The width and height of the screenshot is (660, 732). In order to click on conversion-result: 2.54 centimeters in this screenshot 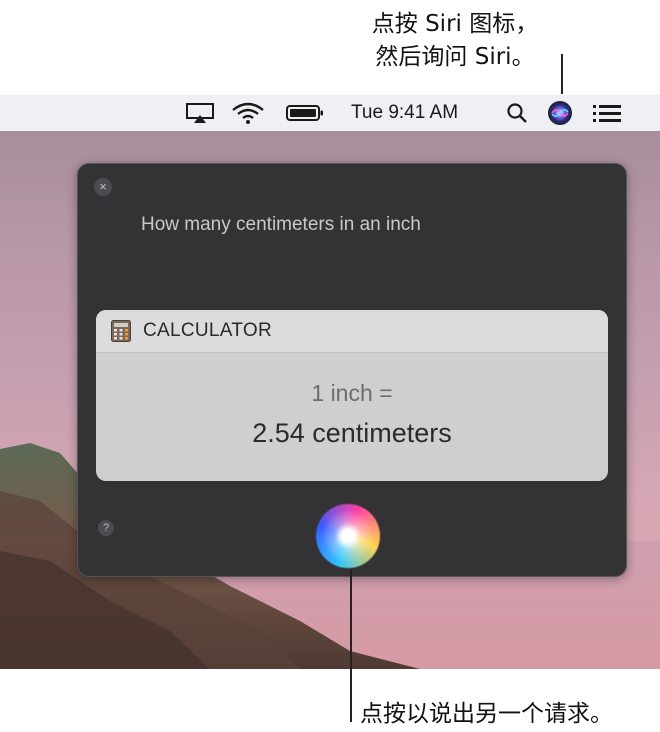, I will do `click(352, 433)`.